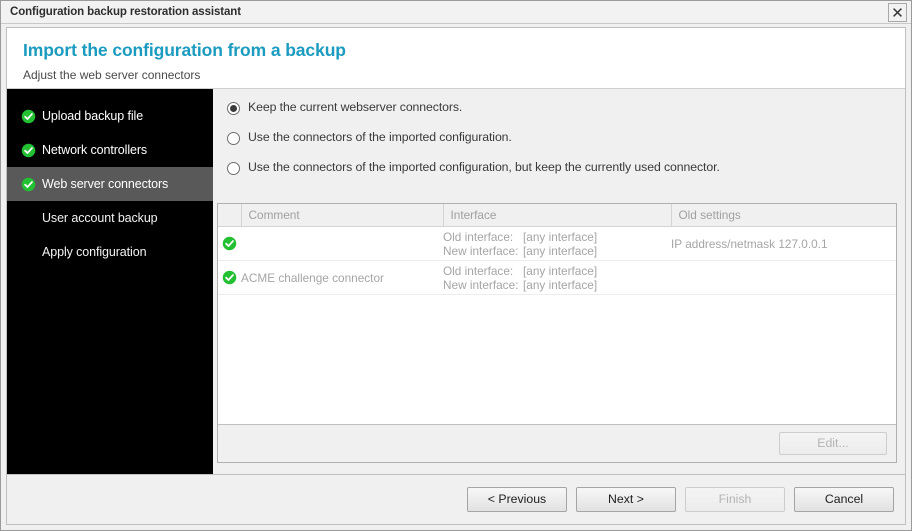 This screenshot has width=912, height=531. Describe the element at coordinates (184, 50) in the screenshot. I see `page-title: Import the configuration from a backup` at that location.